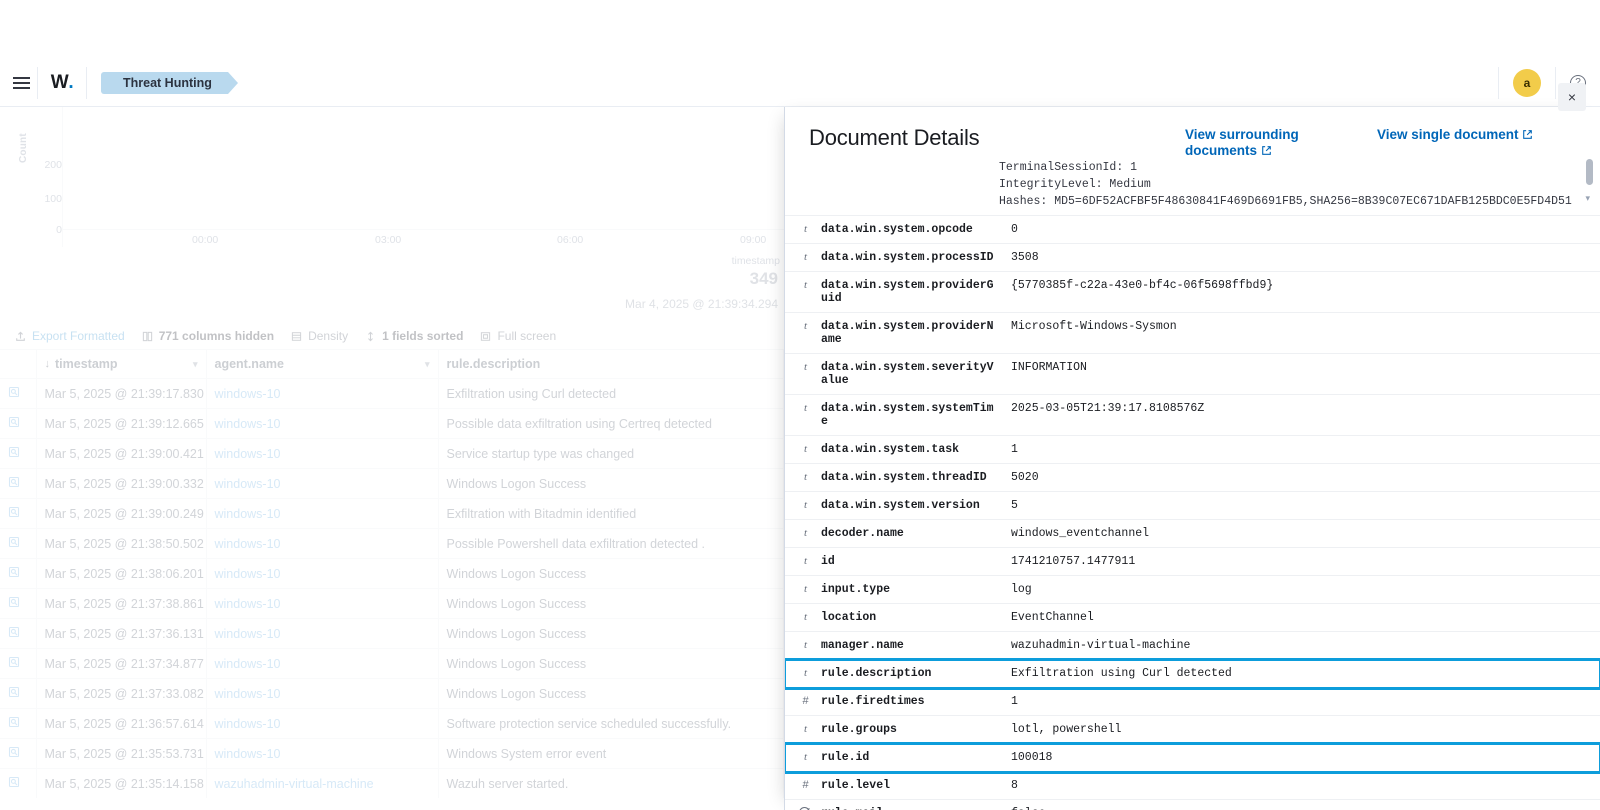  What do you see at coordinates (611, 364) in the screenshot?
I see `column-header-rule-description: rule.description` at bounding box center [611, 364].